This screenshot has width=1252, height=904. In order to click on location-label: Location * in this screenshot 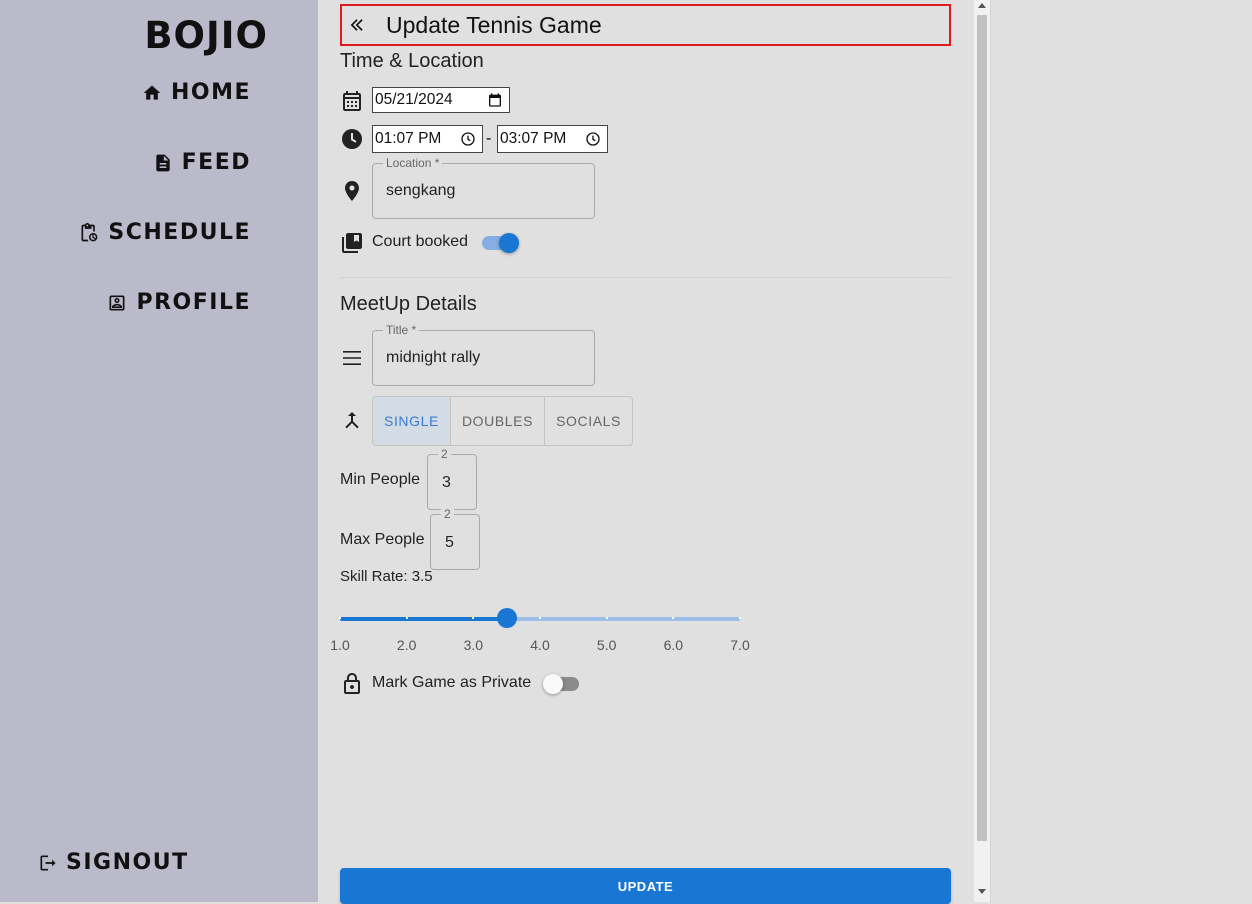, I will do `click(413, 163)`.